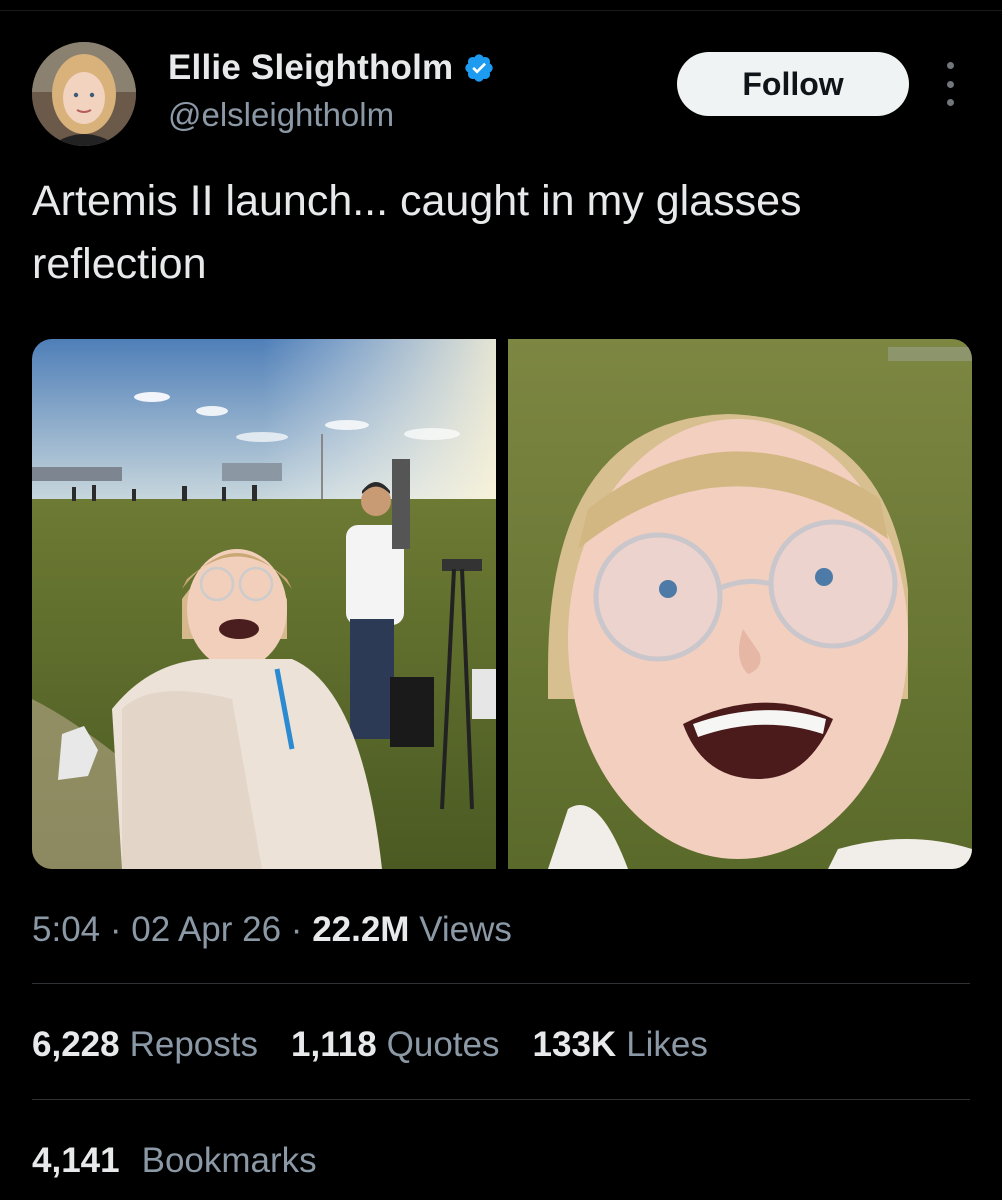 This screenshot has height=1200, width=1002. Describe the element at coordinates (793, 84) in the screenshot. I see `follow-button: Follow` at that location.